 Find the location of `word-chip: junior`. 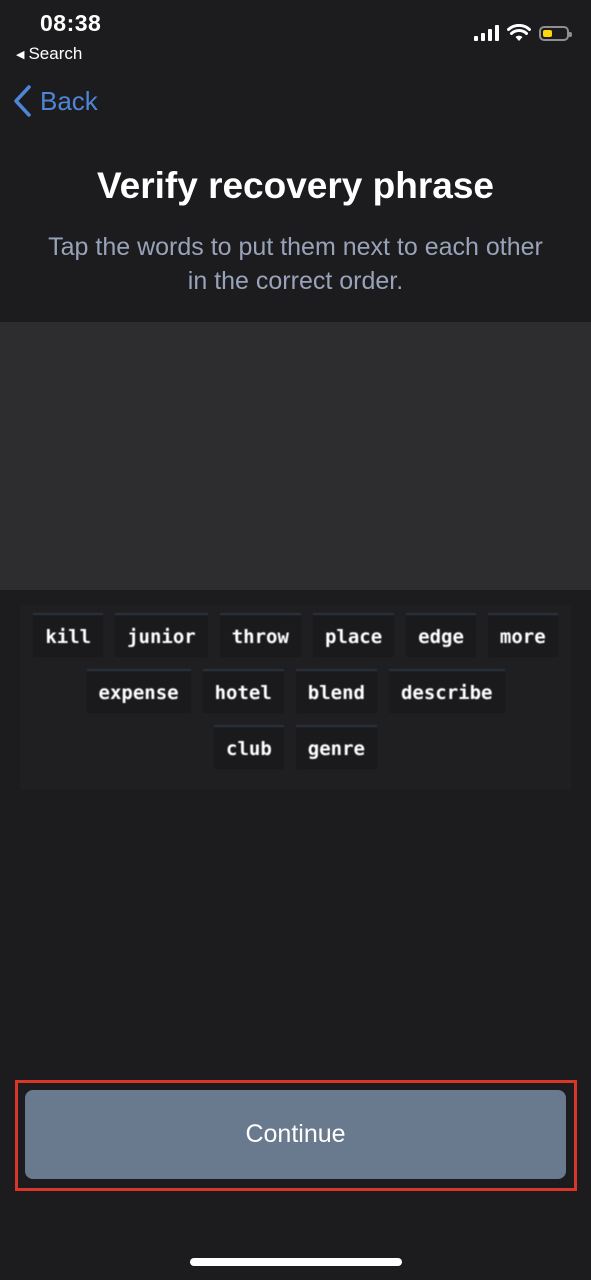

word-chip: junior is located at coordinates (161, 635).